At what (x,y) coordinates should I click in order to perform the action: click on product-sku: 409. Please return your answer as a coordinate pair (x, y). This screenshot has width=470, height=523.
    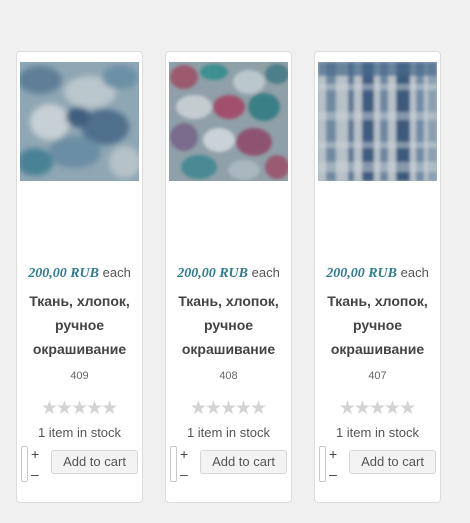
    Looking at the image, I should click on (79, 376).